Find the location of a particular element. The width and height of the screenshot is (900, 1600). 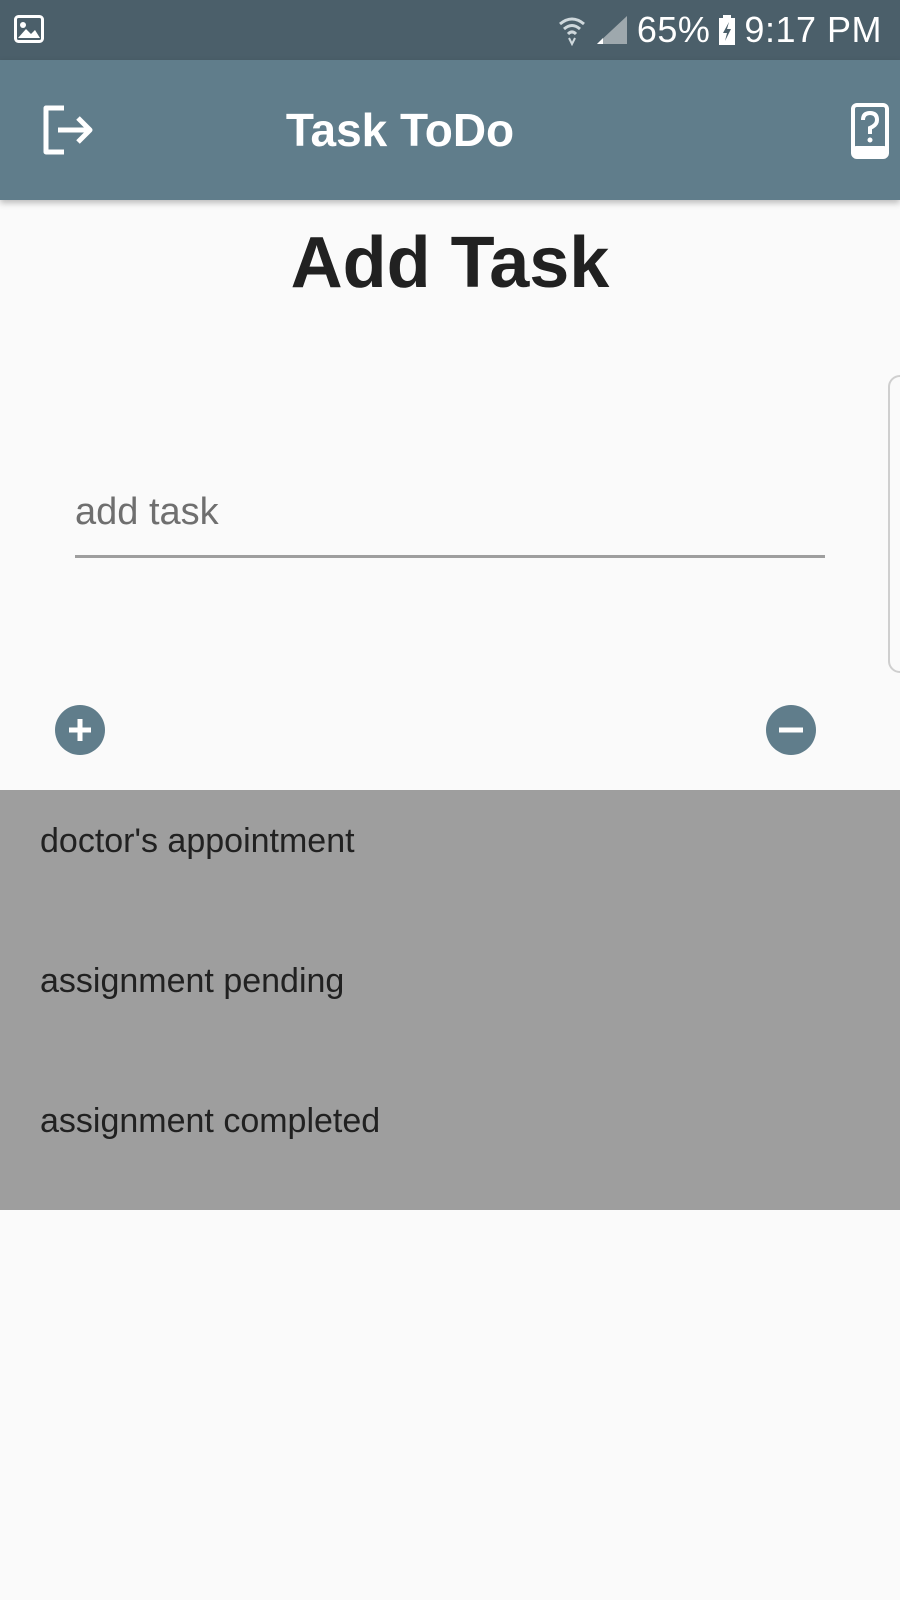

app-title: Task ToDo is located at coordinates (400, 130).